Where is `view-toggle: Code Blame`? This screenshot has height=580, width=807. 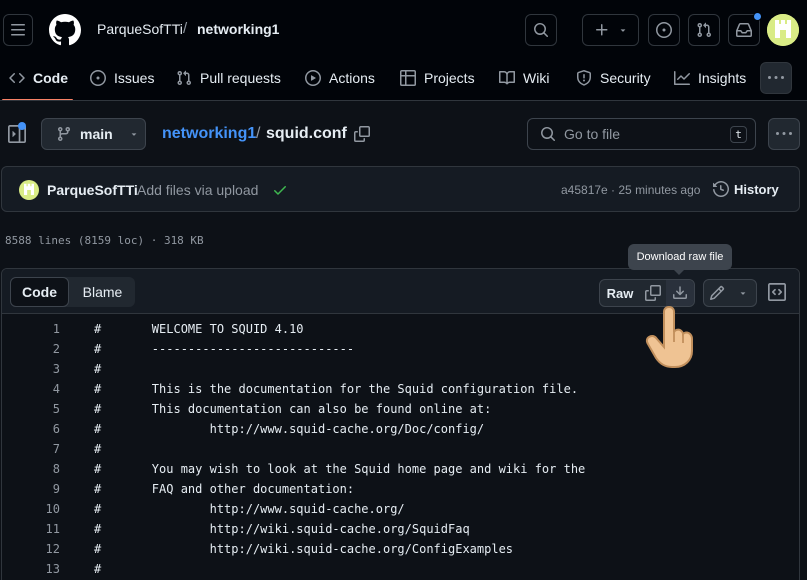
view-toggle: Code Blame is located at coordinates (72, 292).